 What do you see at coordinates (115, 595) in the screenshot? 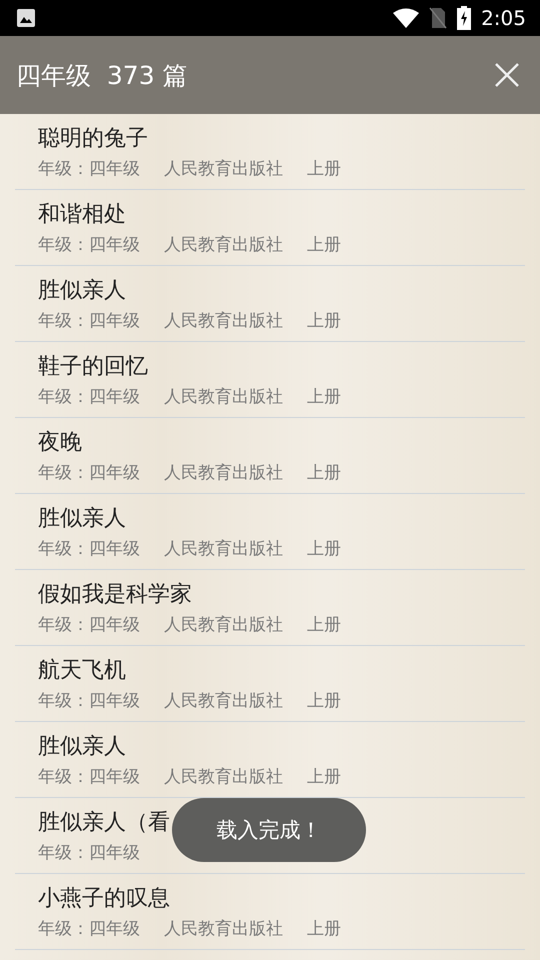
I see `item-title: 假如我是科学家` at bounding box center [115, 595].